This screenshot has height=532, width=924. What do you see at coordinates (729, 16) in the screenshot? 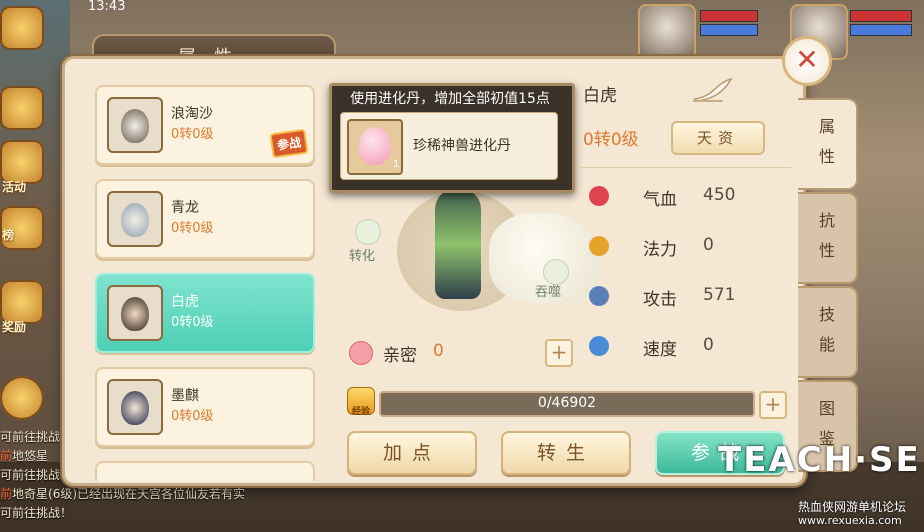
I see `player-hp-bar` at bounding box center [729, 16].